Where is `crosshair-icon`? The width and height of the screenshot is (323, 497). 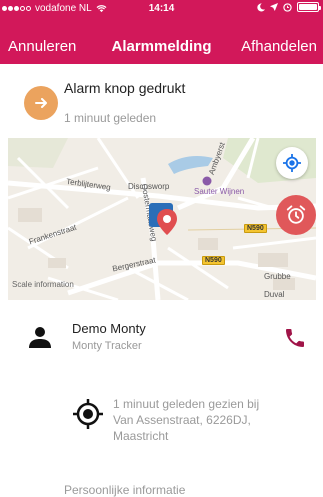
crosshair-icon is located at coordinates (292, 163).